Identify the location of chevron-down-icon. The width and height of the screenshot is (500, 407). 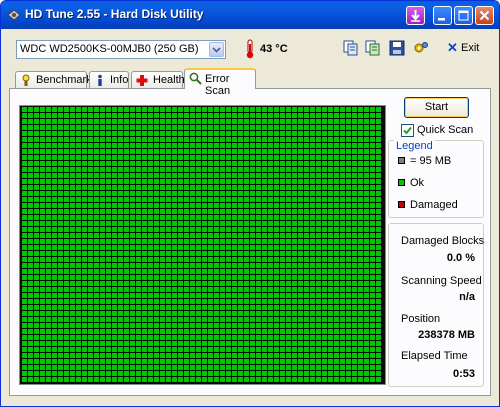
(216, 49).